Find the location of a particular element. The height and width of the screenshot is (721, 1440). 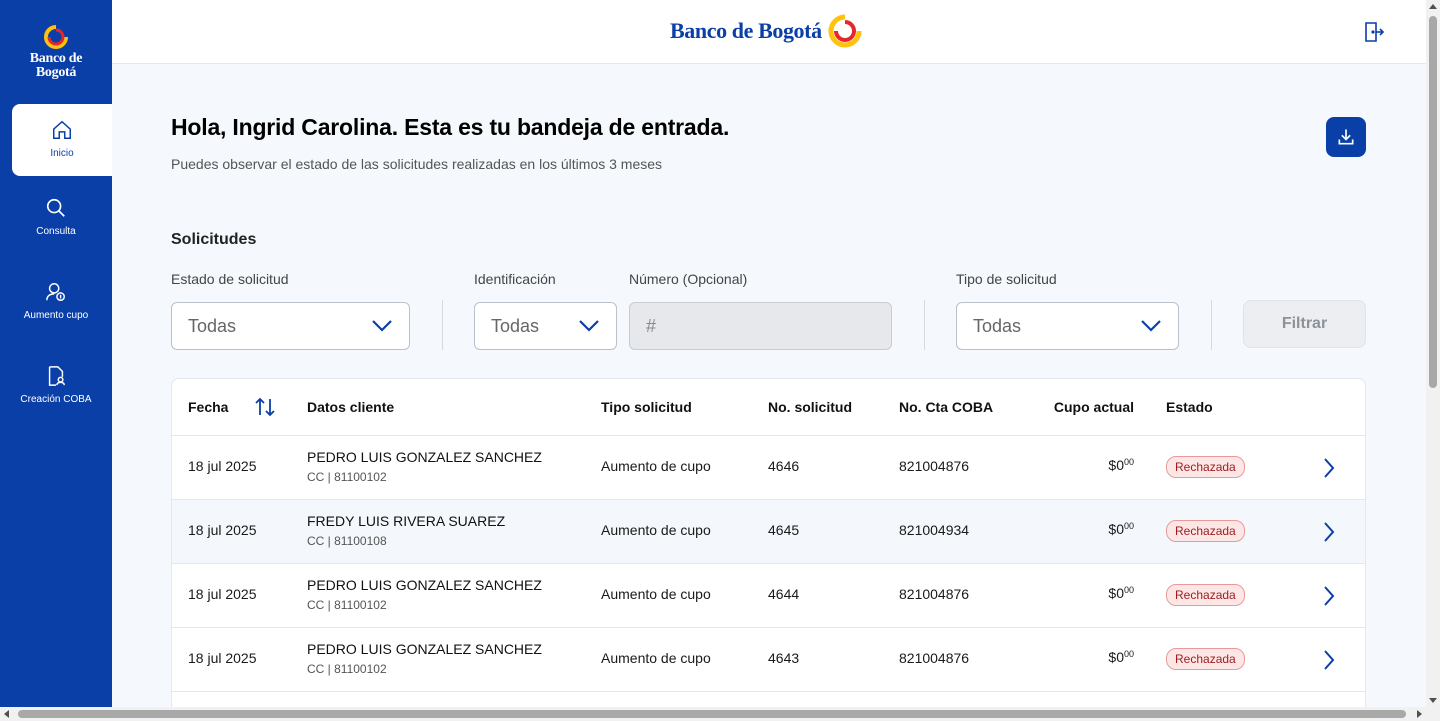

col-estado: Estado is located at coordinates (1189, 407).